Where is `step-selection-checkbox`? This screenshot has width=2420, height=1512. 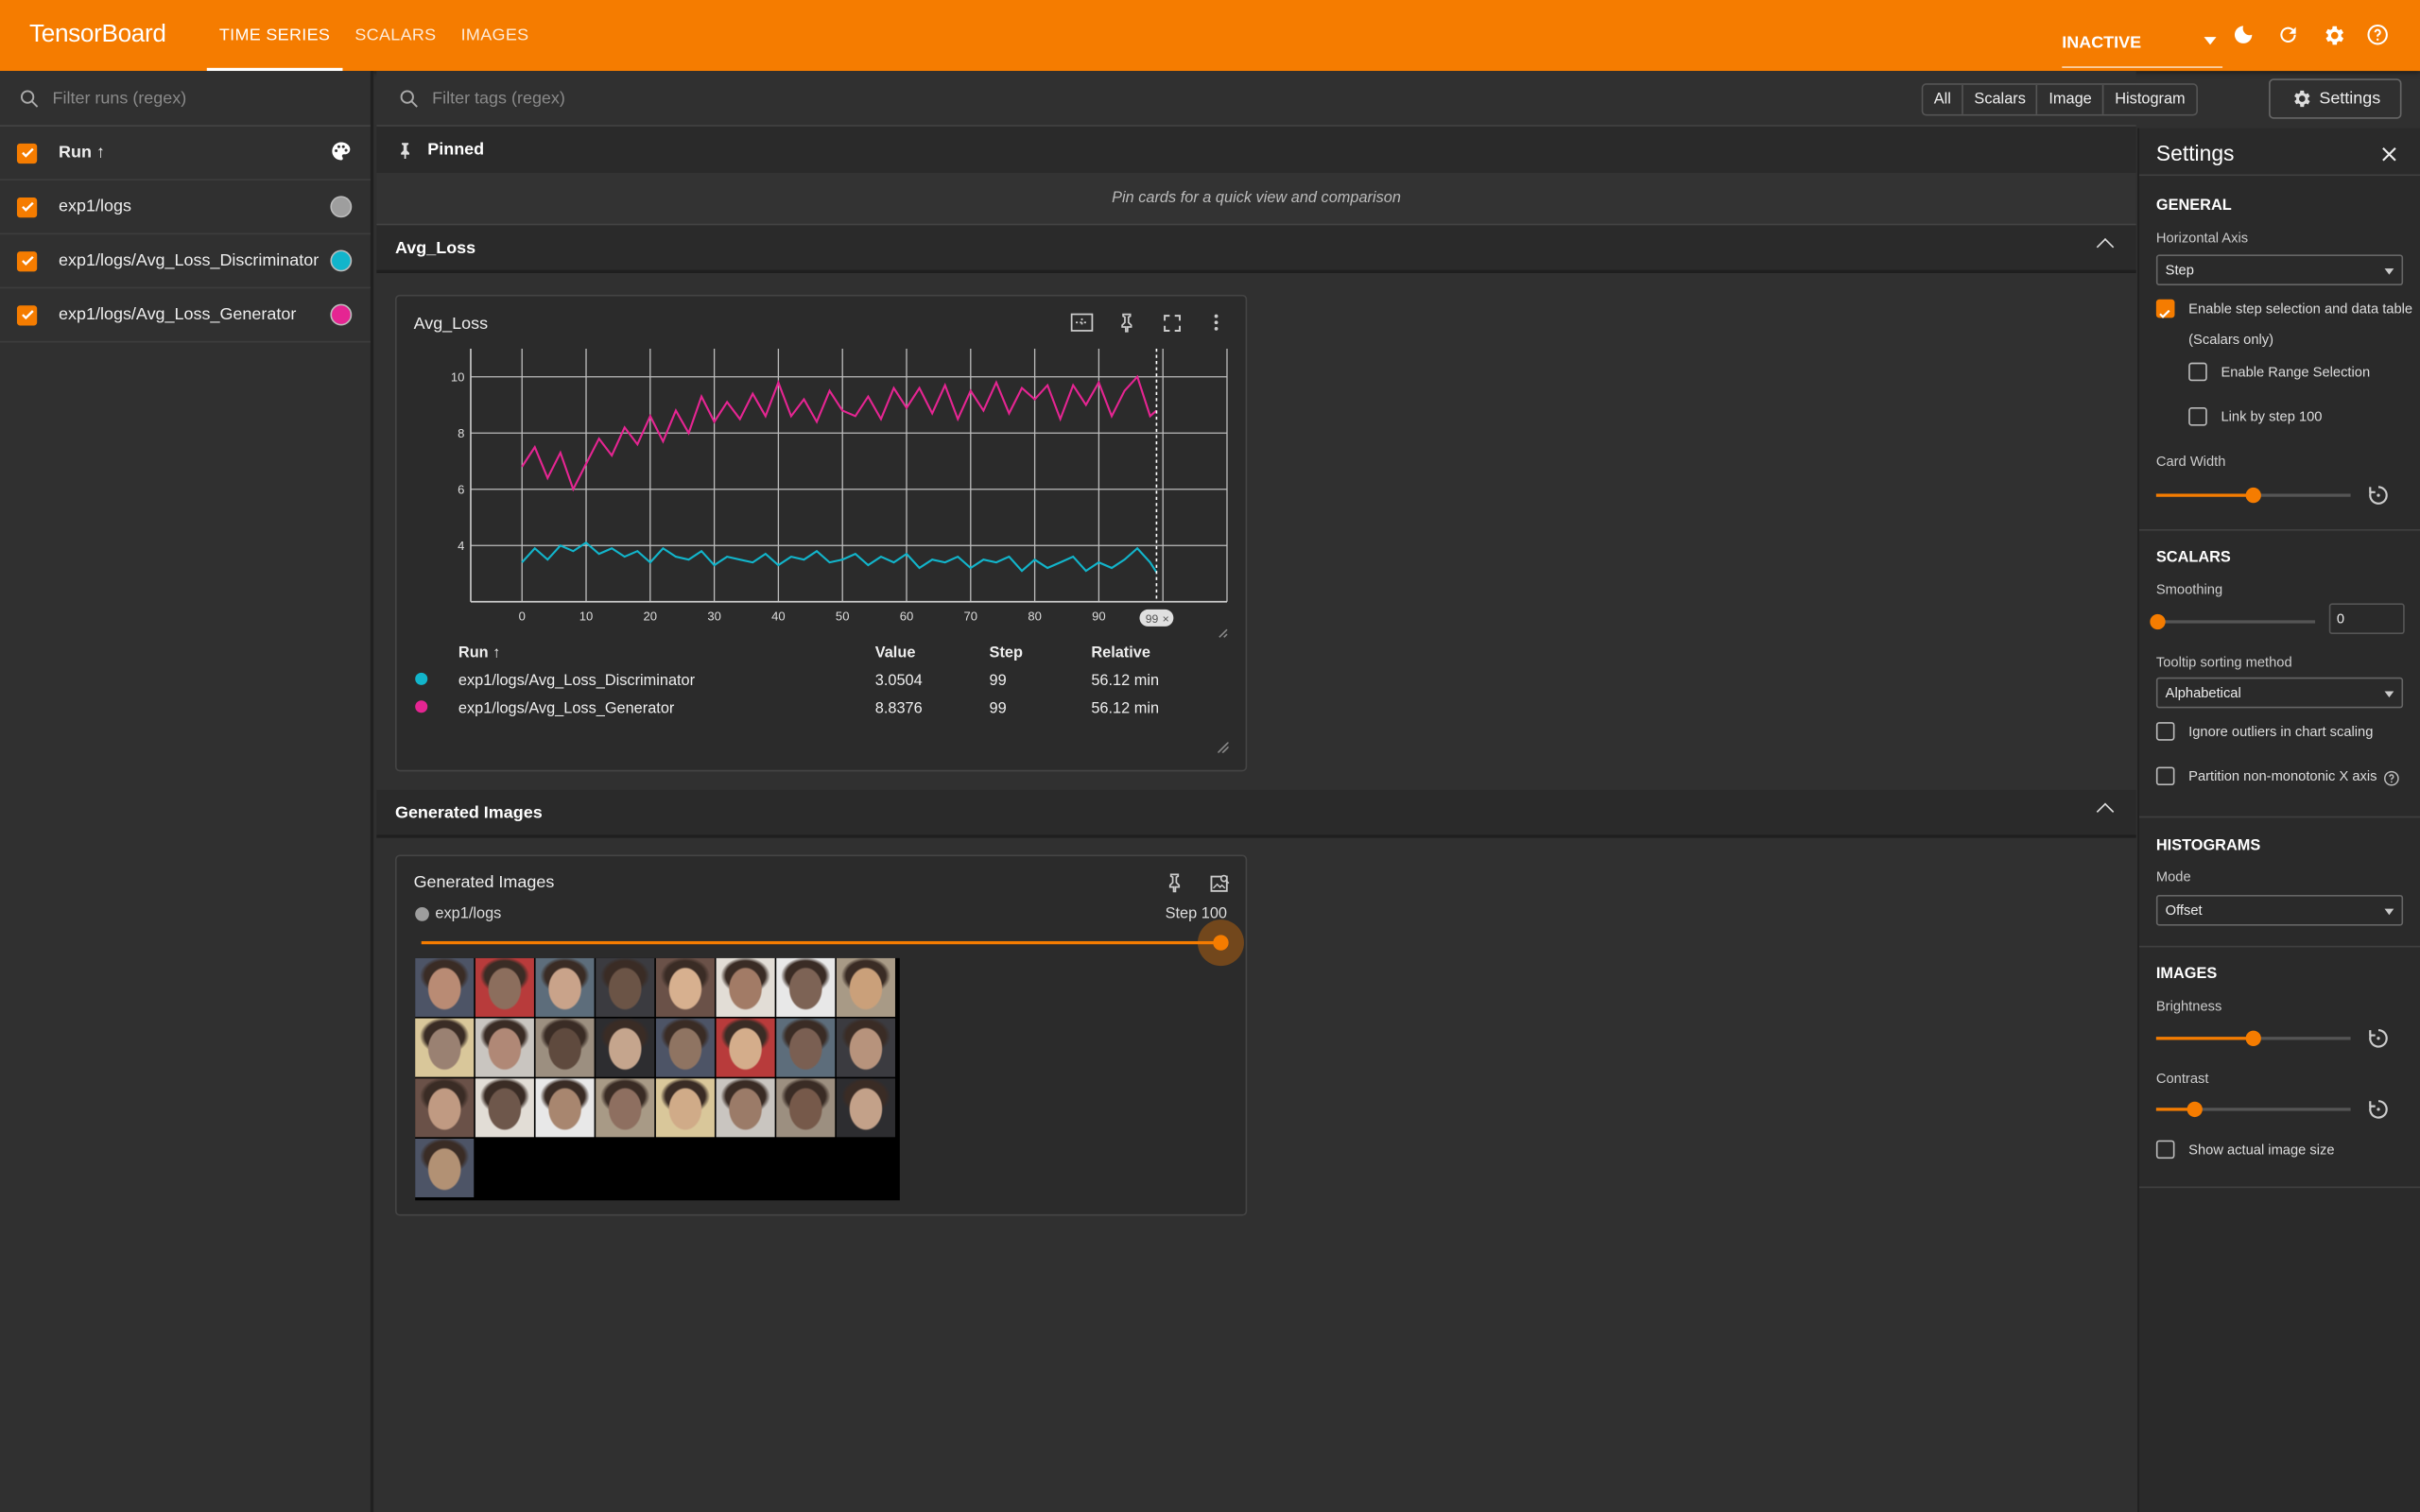 step-selection-checkbox is located at coordinates (2165, 308).